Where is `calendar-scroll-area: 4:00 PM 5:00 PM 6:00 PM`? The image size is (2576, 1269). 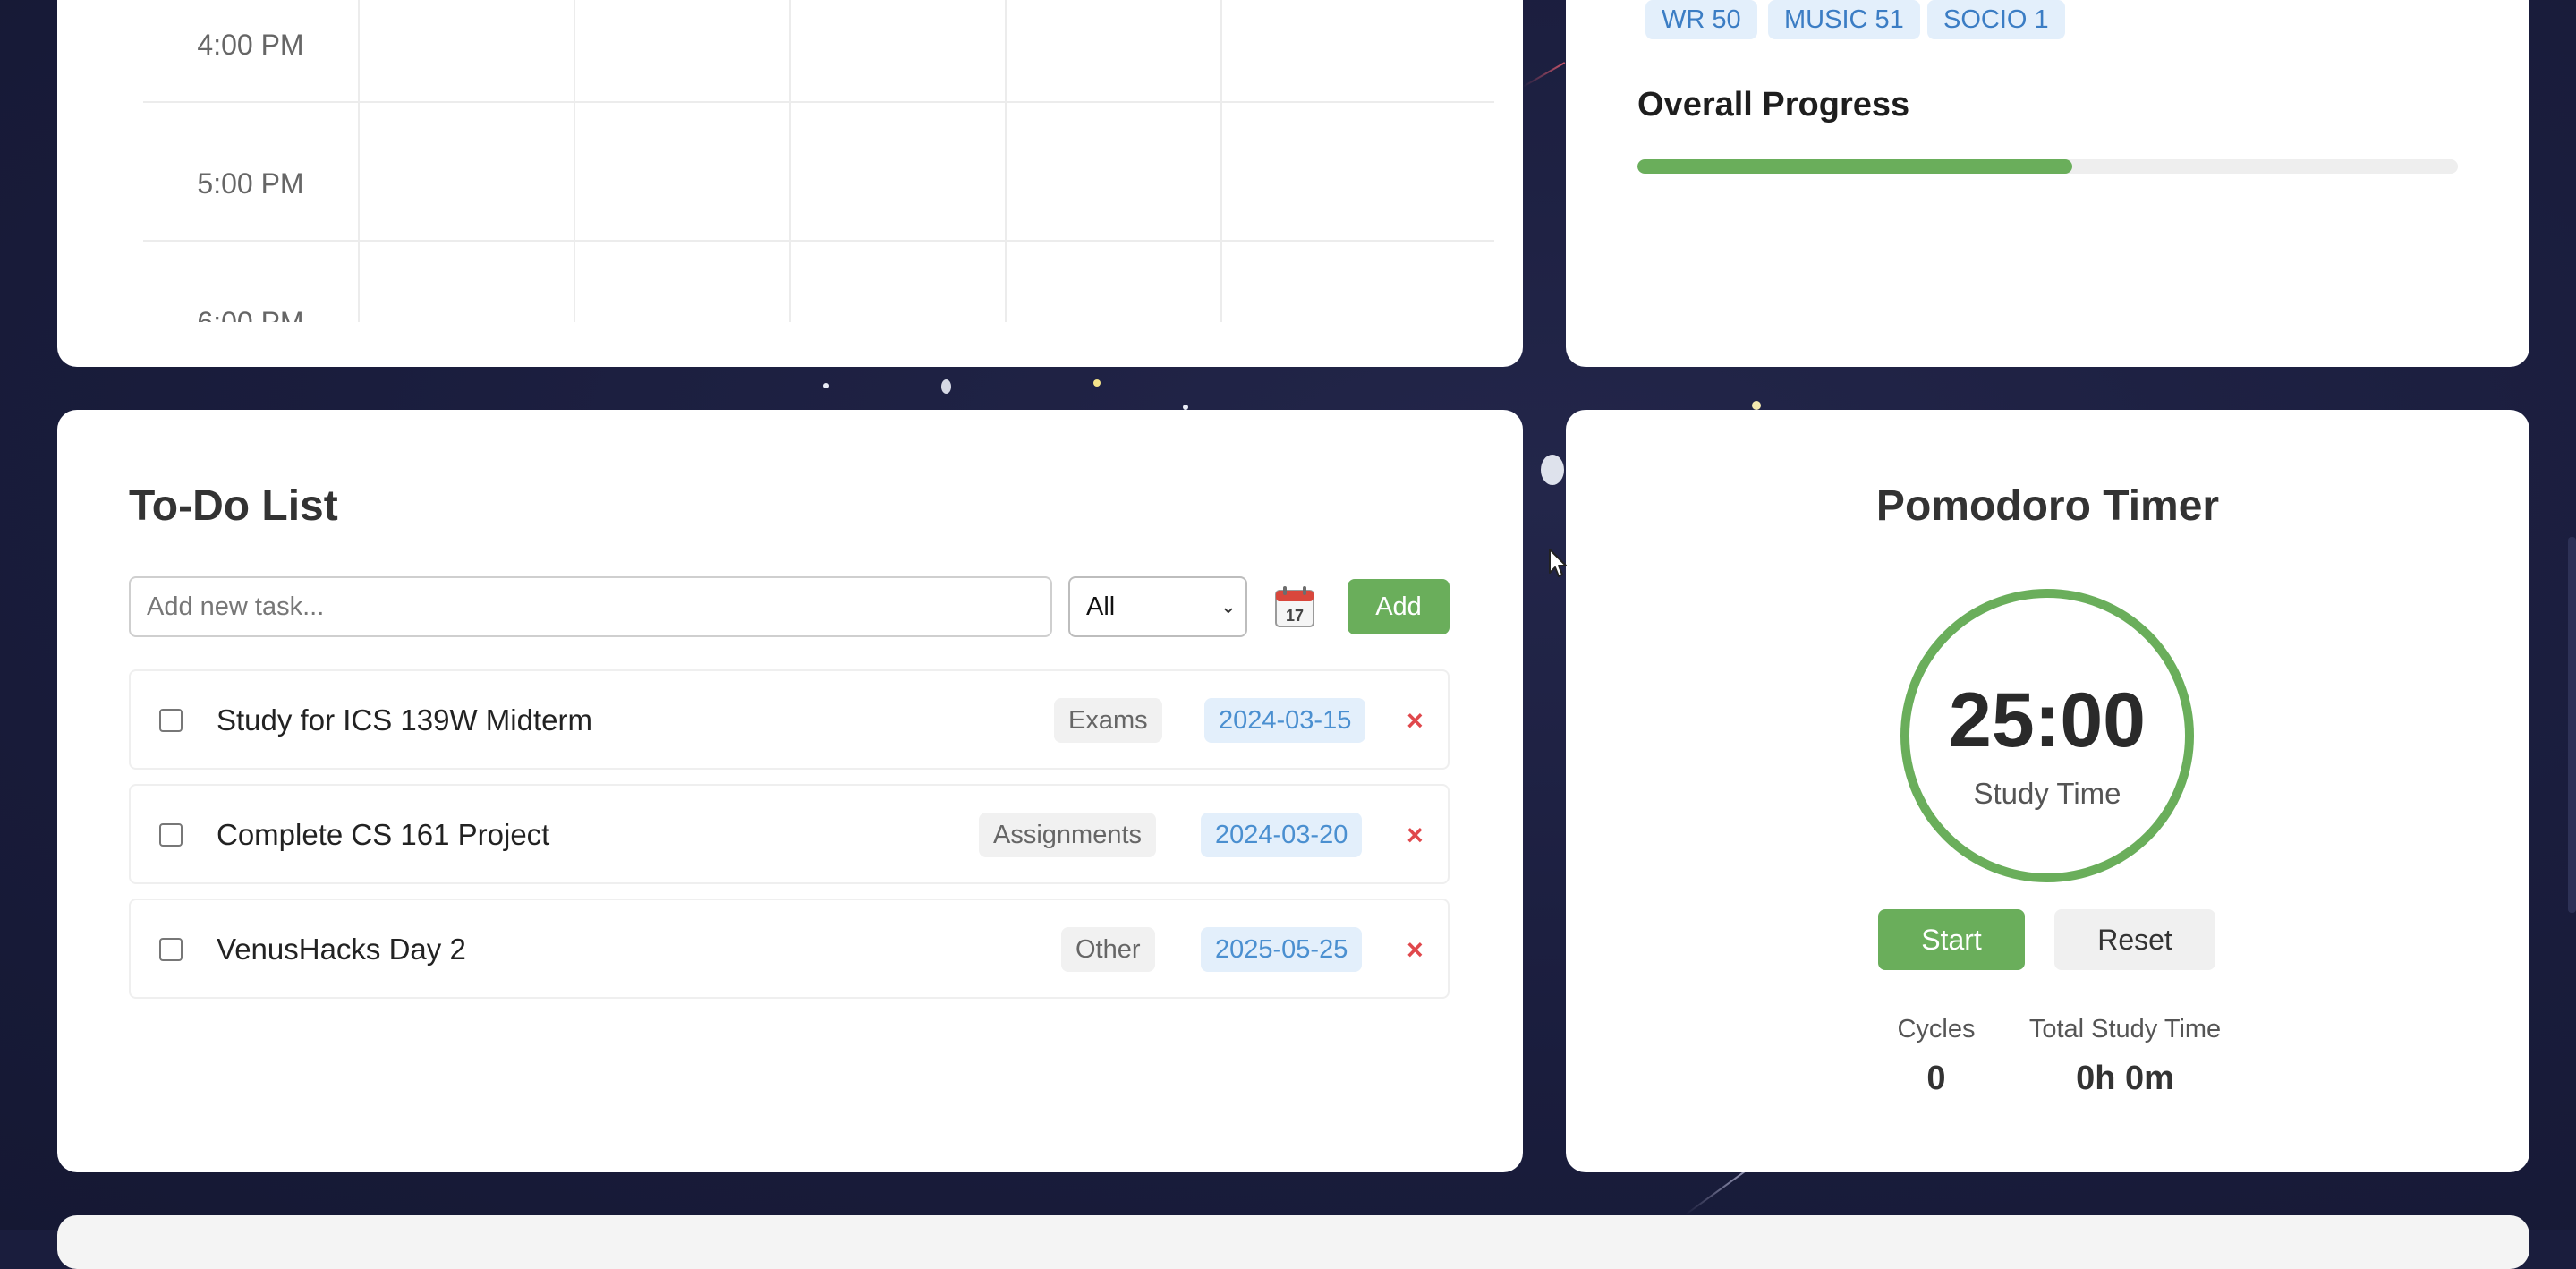 calendar-scroll-area: 4:00 PM 5:00 PM 6:00 PM is located at coordinates (790, 161).